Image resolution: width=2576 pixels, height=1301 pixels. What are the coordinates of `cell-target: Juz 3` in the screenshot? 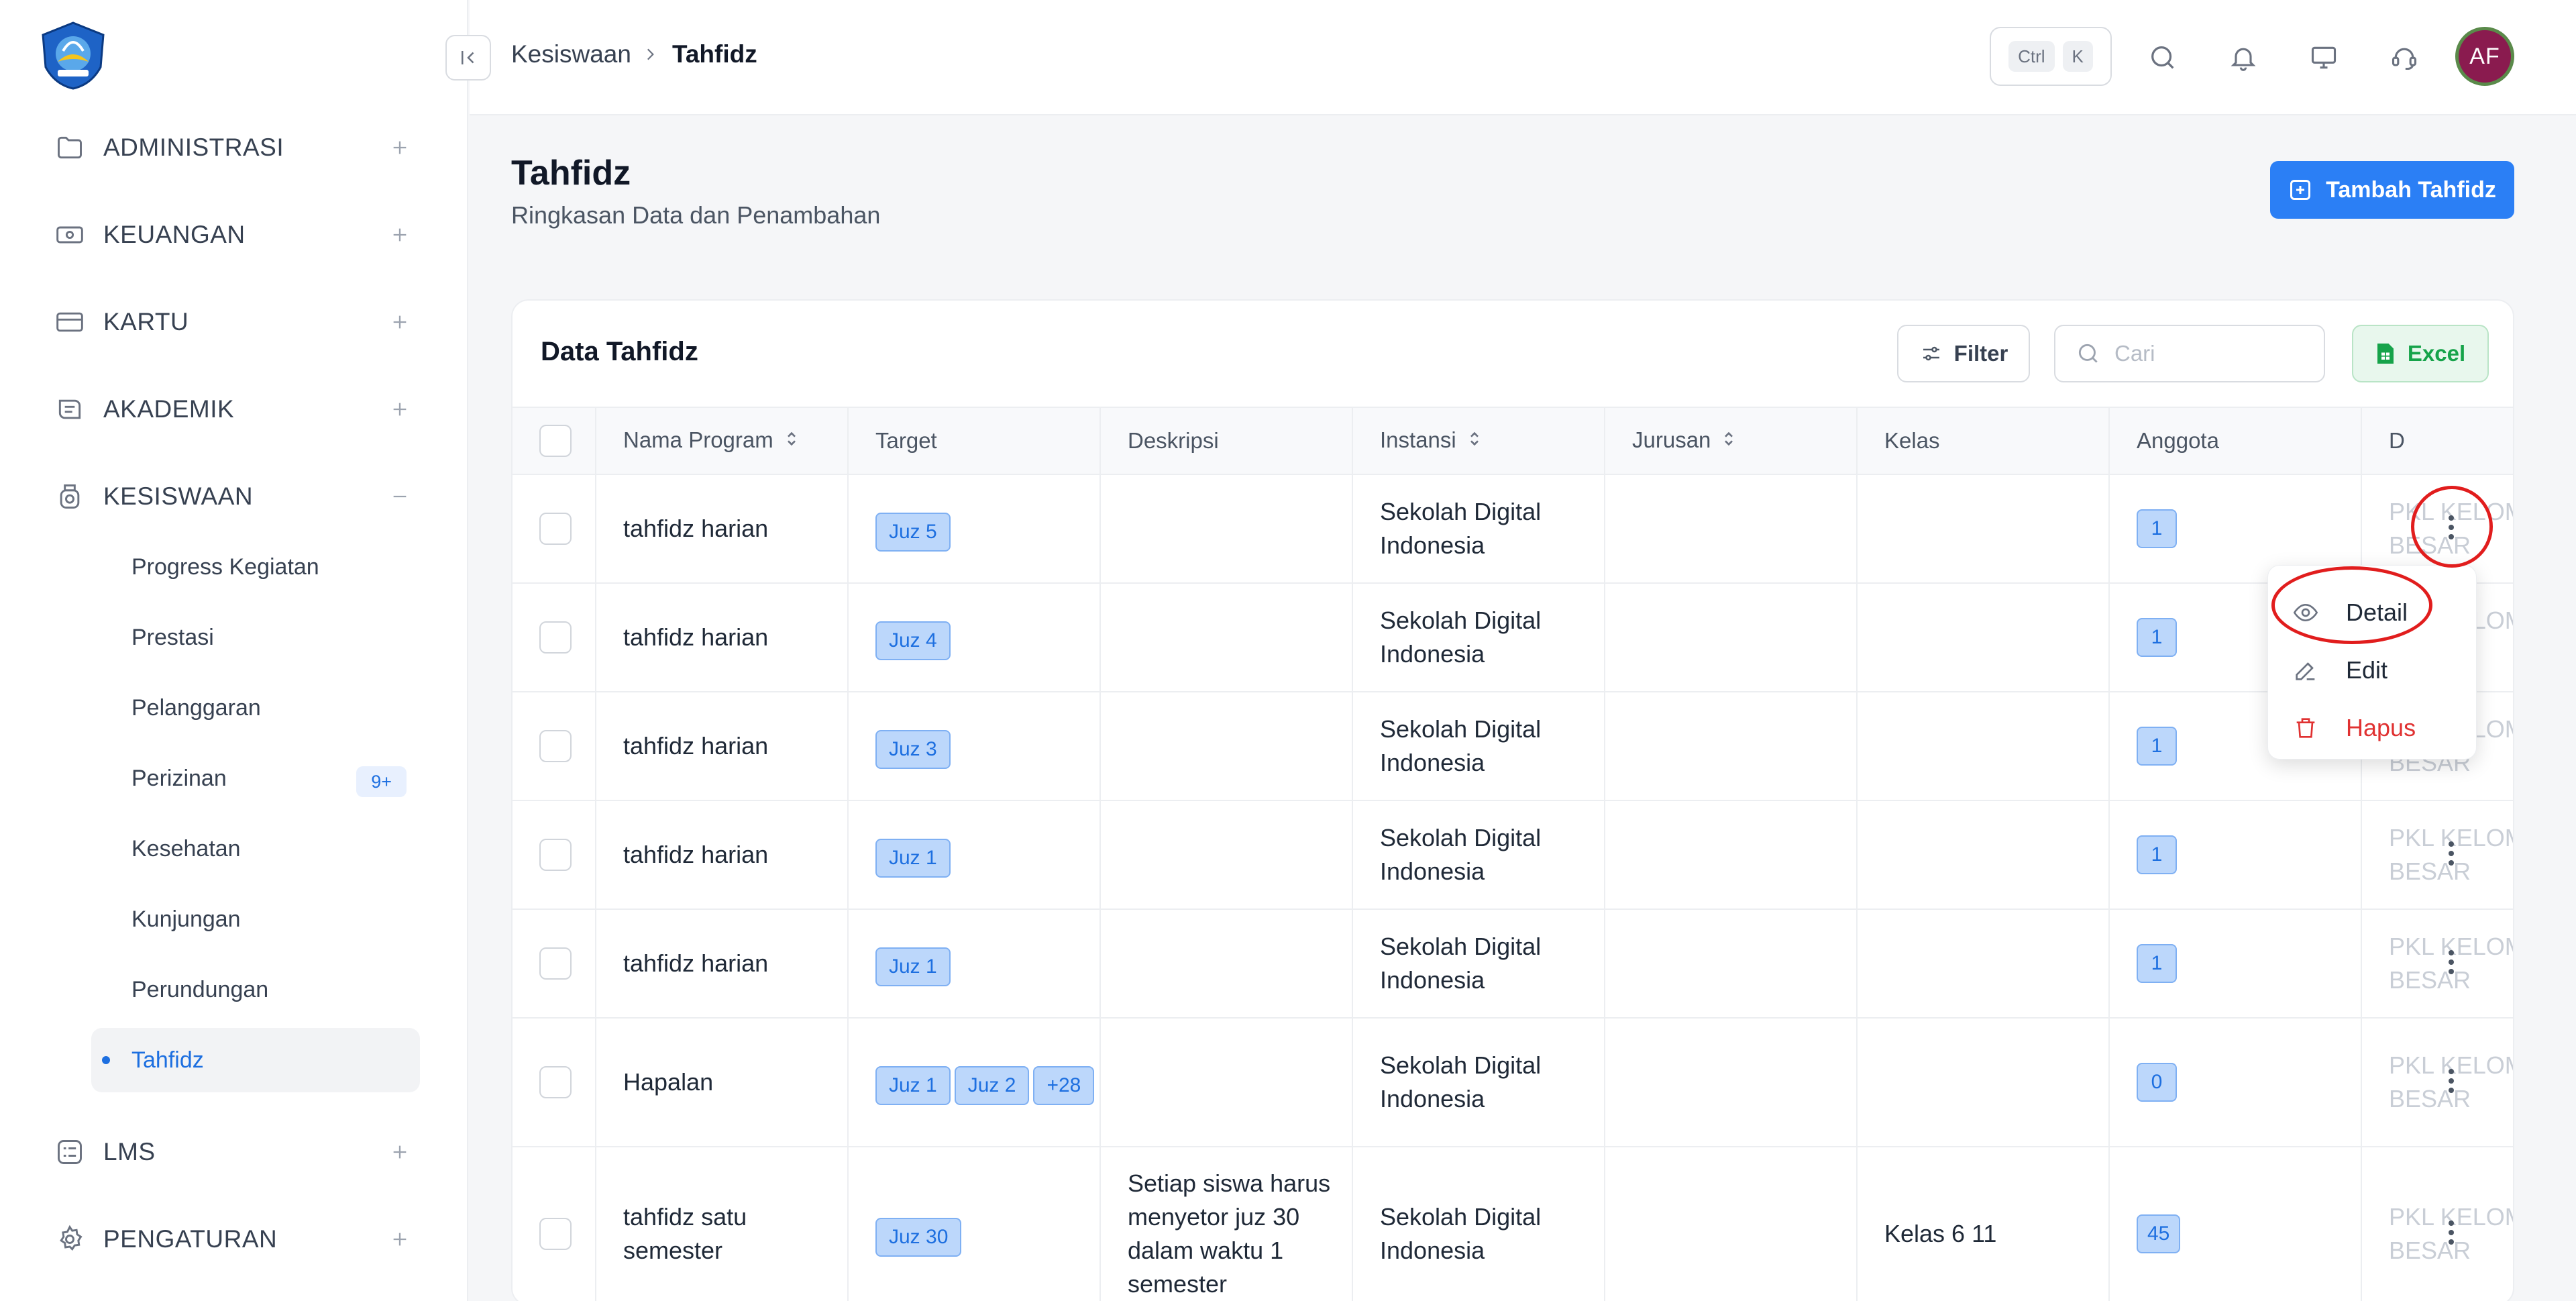 It's located at (974, 746).